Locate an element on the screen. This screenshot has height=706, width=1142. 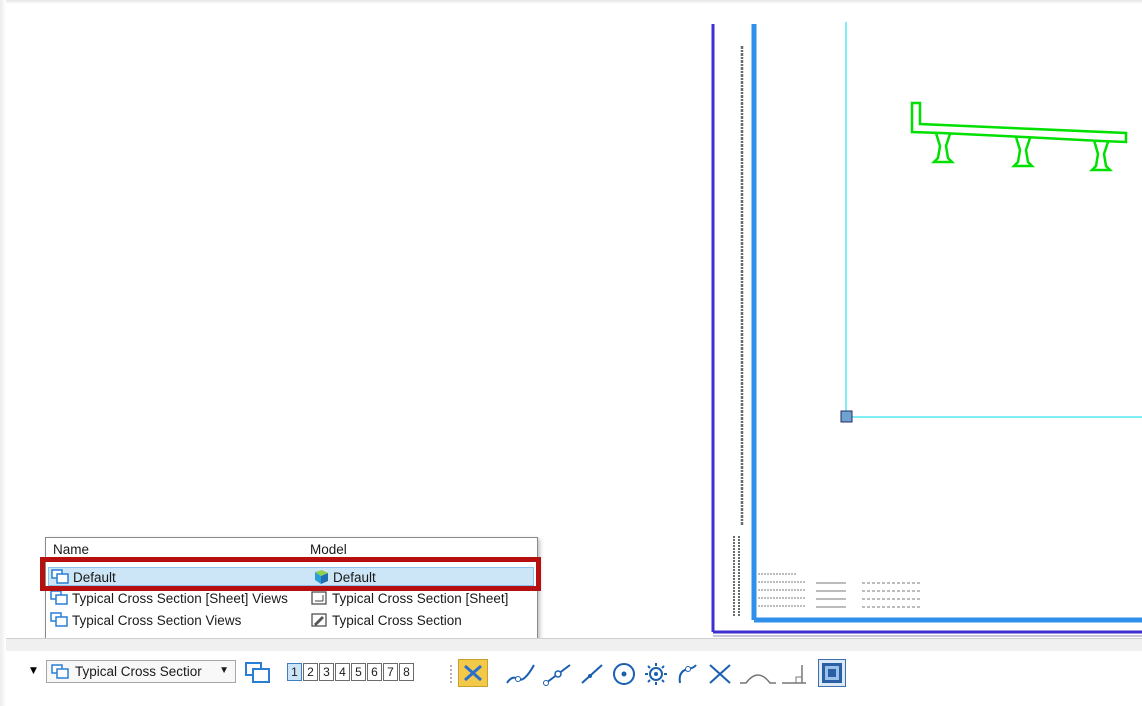
toolbar-separator is located at coordinates (452, 674).